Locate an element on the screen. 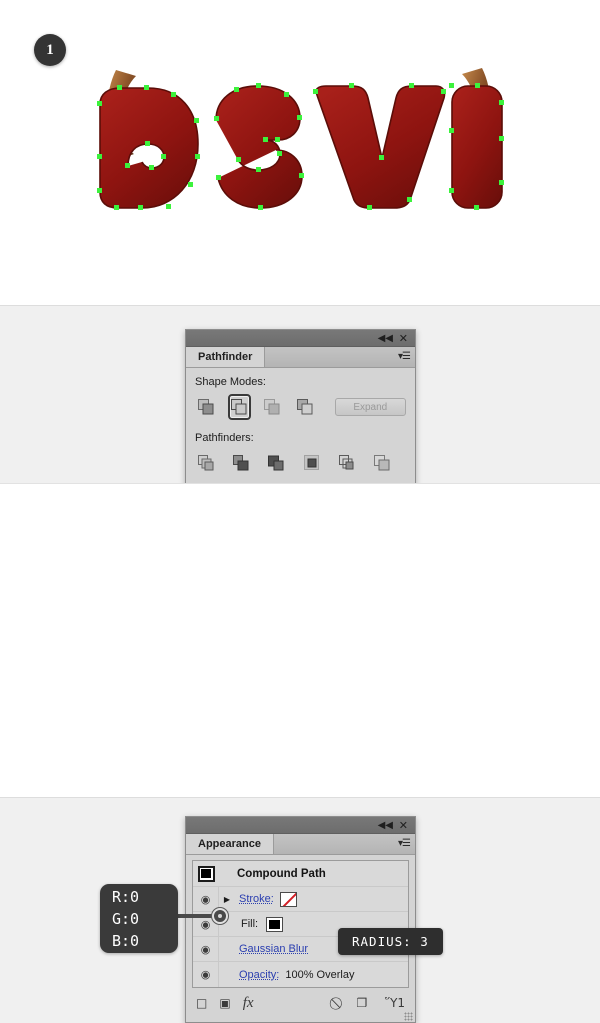  appearance-titlebar: ◀◀ ✕ is located at coordinates (300, 825).